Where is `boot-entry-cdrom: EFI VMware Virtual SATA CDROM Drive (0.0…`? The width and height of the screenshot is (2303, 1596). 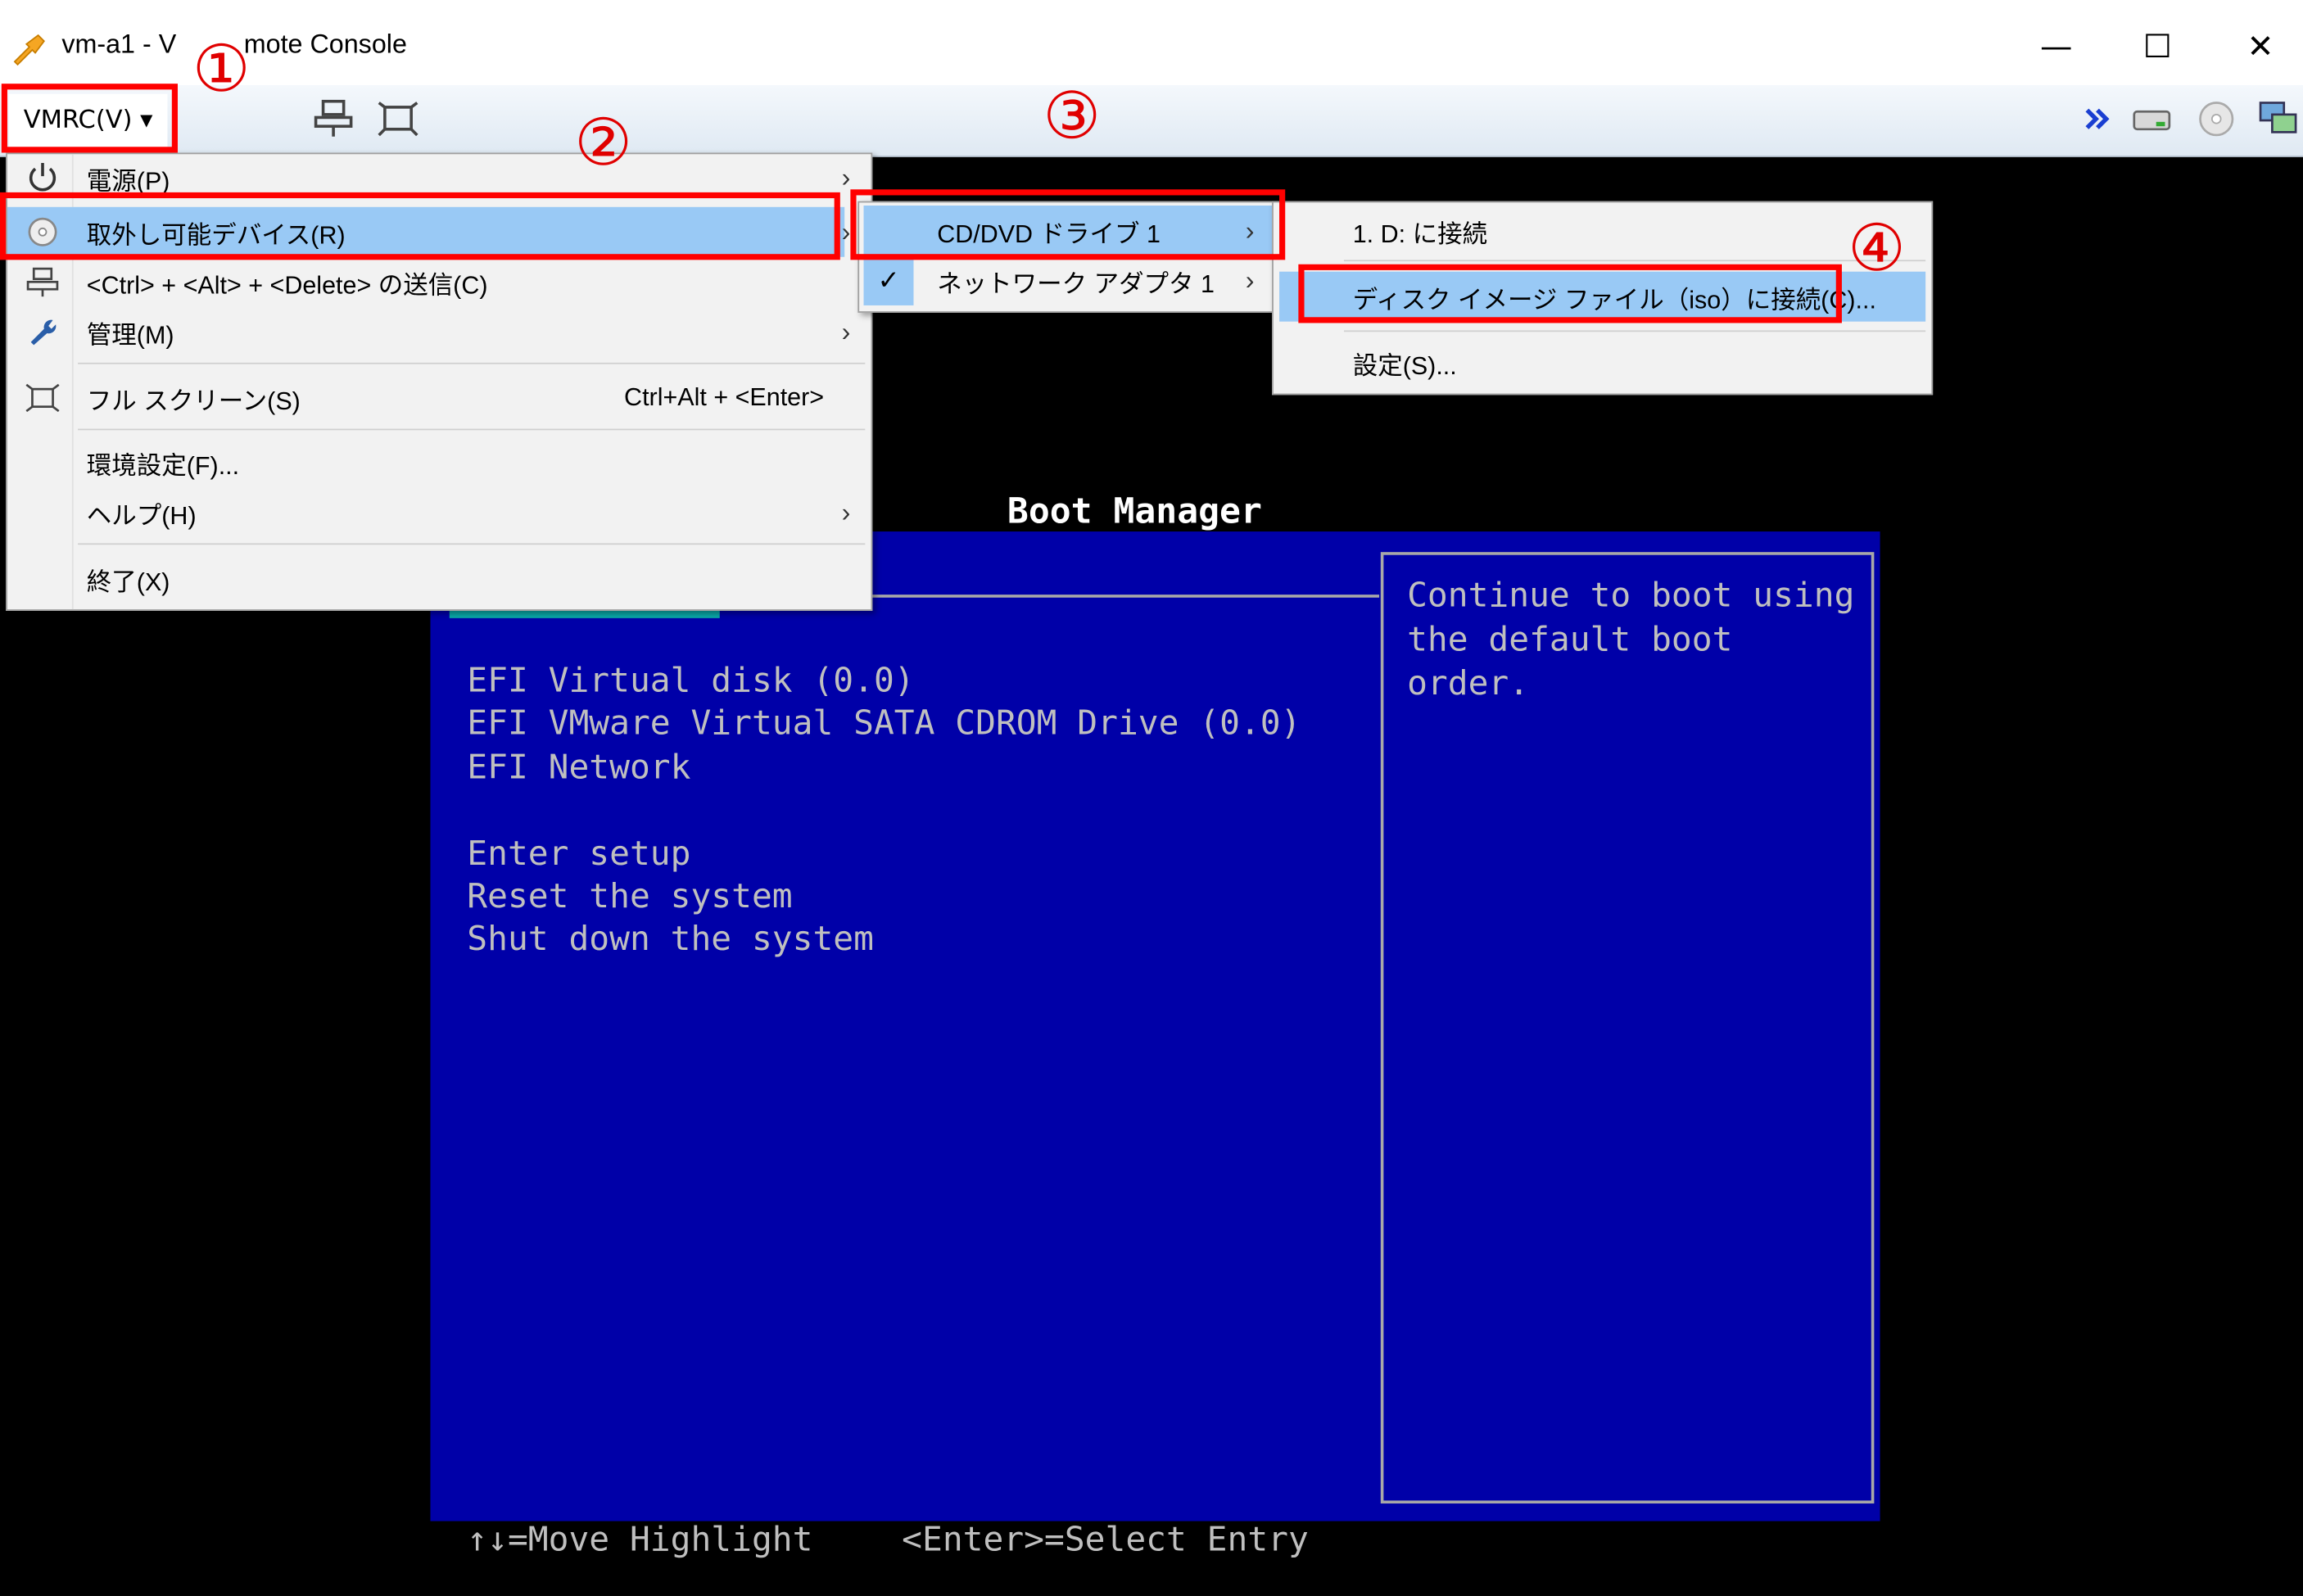 boot-entry-cdrom: EFI VMware Virtual SATA CDROM Drive (0.0… is located at coordinates (884, 724).